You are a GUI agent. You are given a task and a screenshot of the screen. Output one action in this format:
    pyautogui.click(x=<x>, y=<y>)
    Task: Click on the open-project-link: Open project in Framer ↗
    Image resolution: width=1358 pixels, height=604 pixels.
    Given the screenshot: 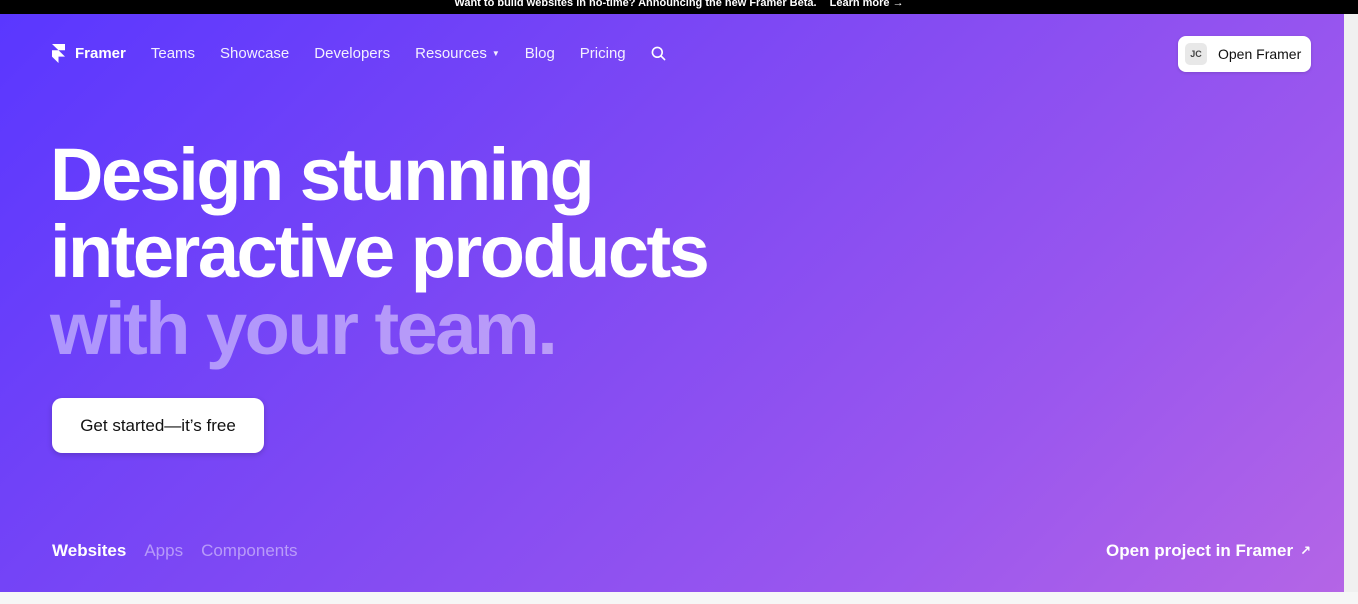 What is the action you would take?
    pyautogui.click(x=1208, y=551)
    